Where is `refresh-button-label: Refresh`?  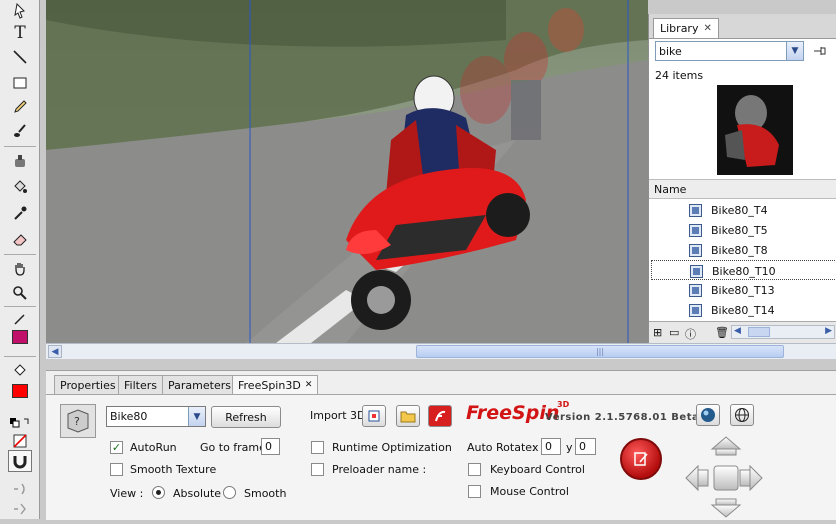
refresh-button-label: Refresh is located at coordinates (246, 417).